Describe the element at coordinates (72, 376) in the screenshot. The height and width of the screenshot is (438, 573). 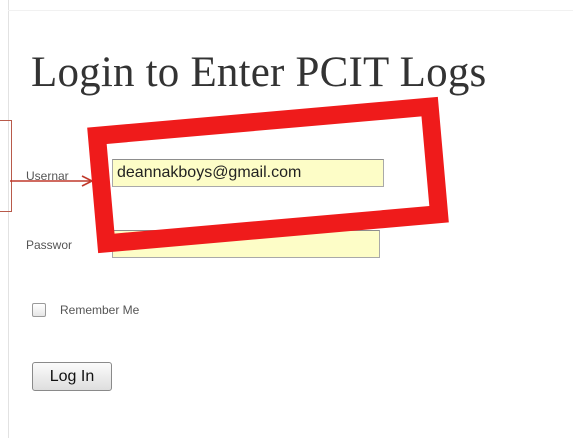
I see `log-in-button: Log In` at that location.